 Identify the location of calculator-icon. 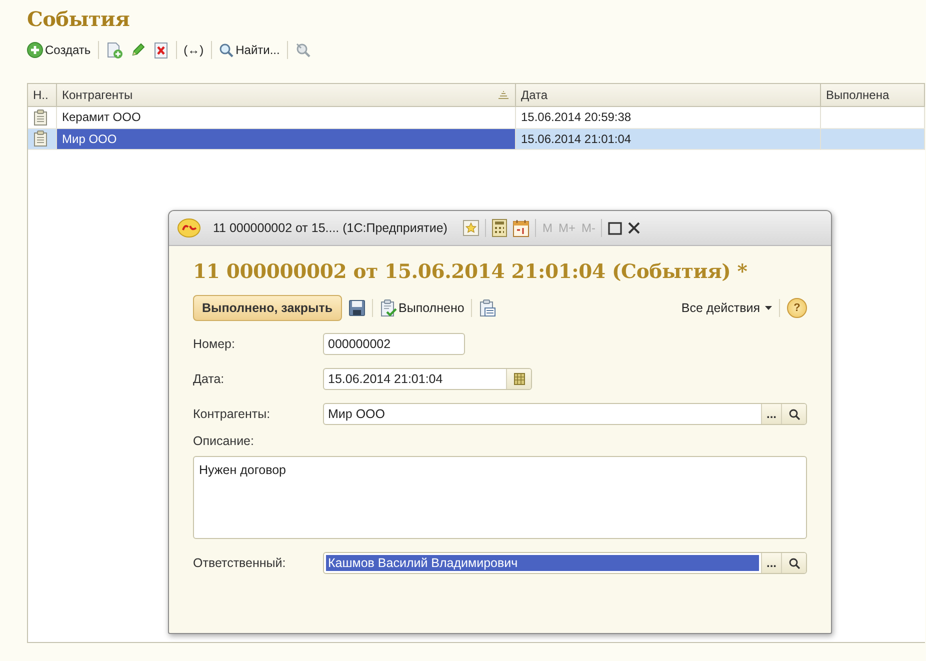
(500, 228).